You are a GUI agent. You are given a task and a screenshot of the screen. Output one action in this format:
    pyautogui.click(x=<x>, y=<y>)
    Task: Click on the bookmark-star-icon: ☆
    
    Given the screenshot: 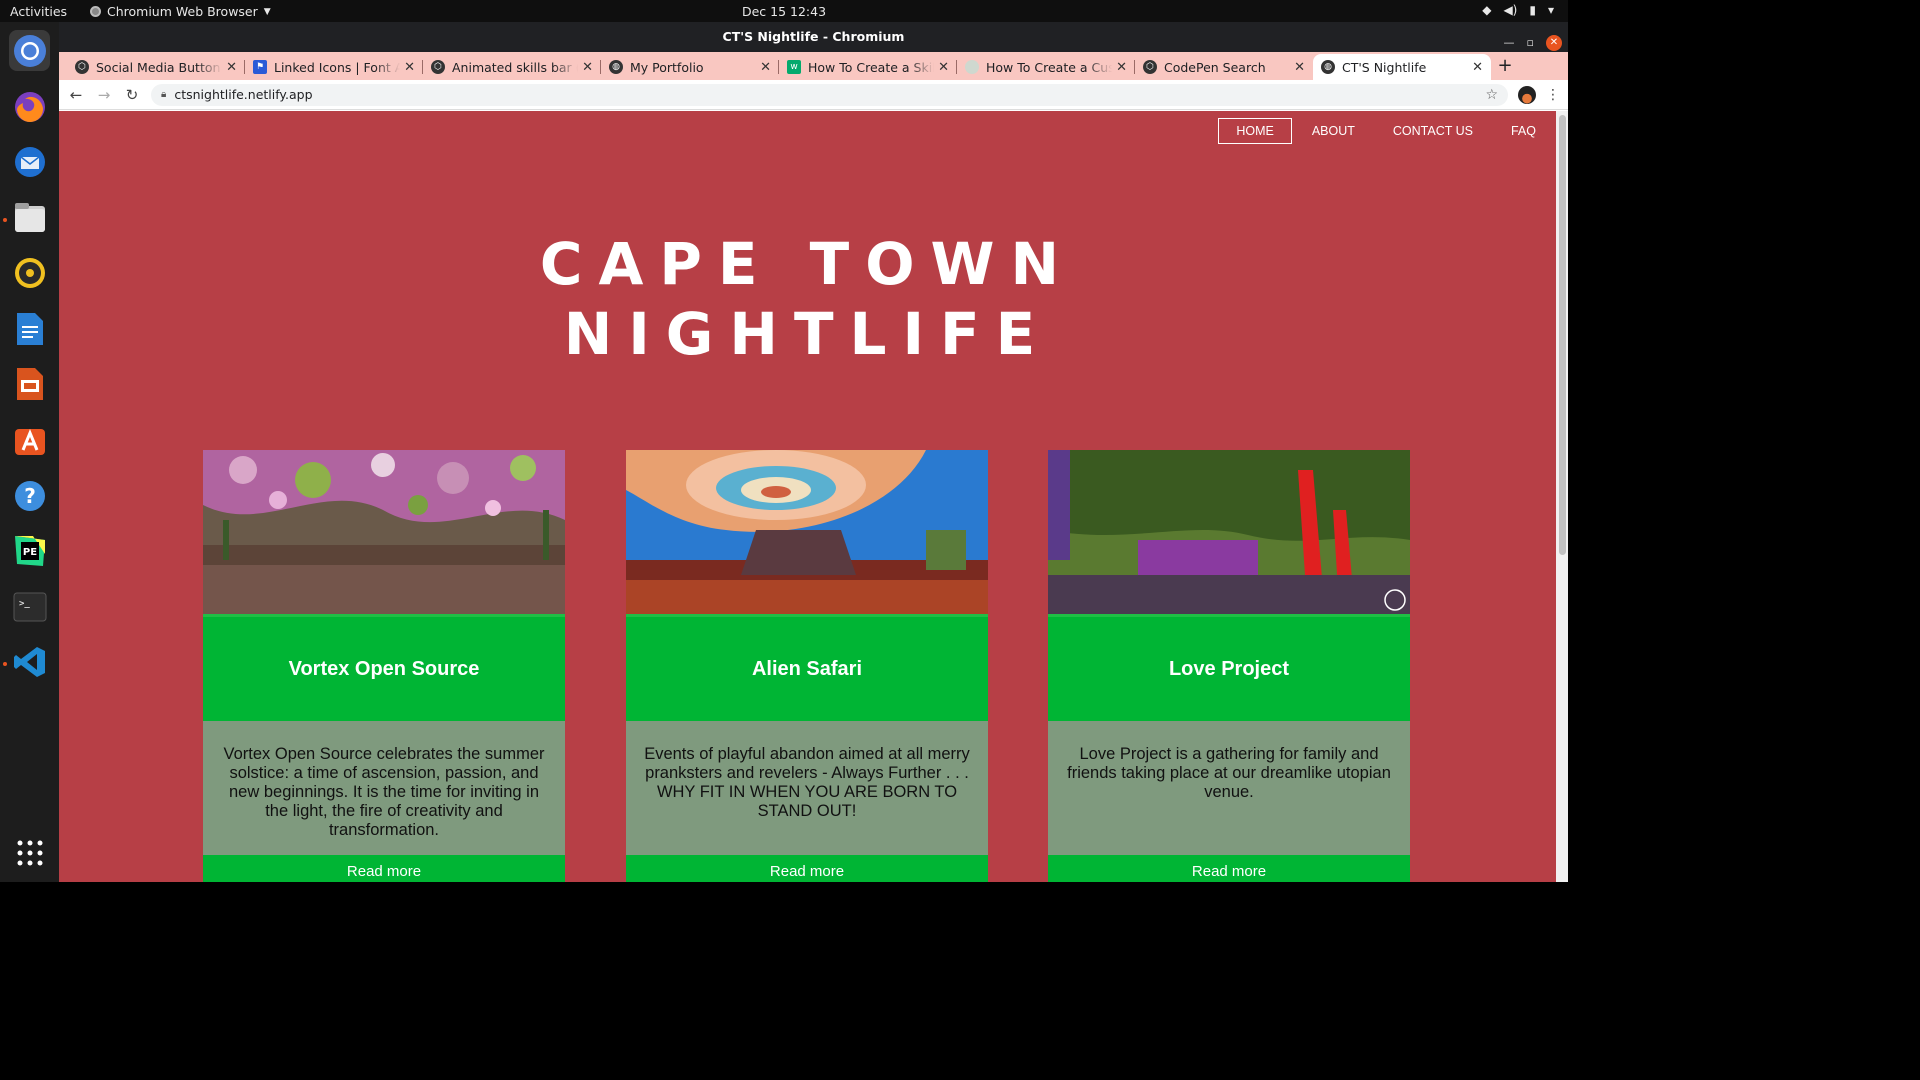 What is the action you would take?
    pyautogui.click(x=1491, y=95)
    